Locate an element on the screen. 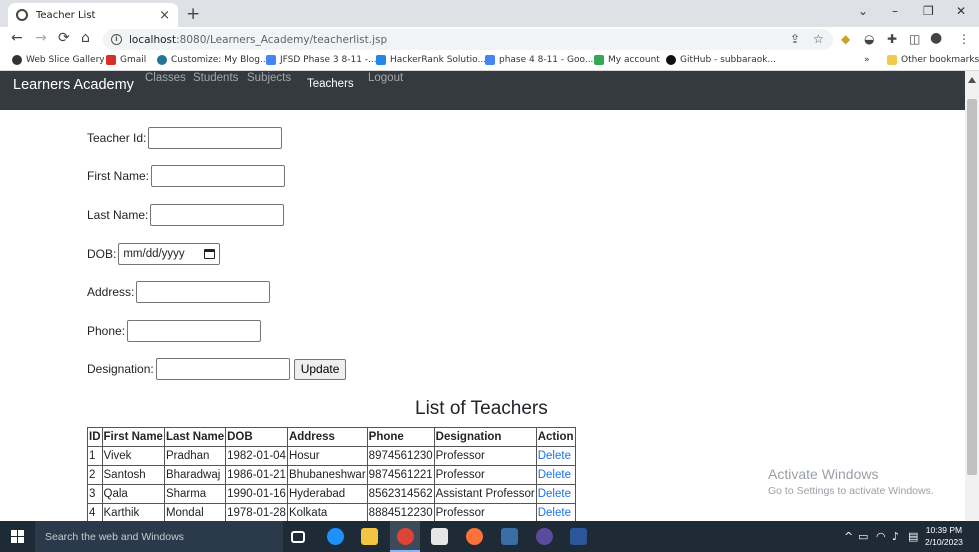  nav-link-subjects: Subjects is located at coordinates (269, 78).